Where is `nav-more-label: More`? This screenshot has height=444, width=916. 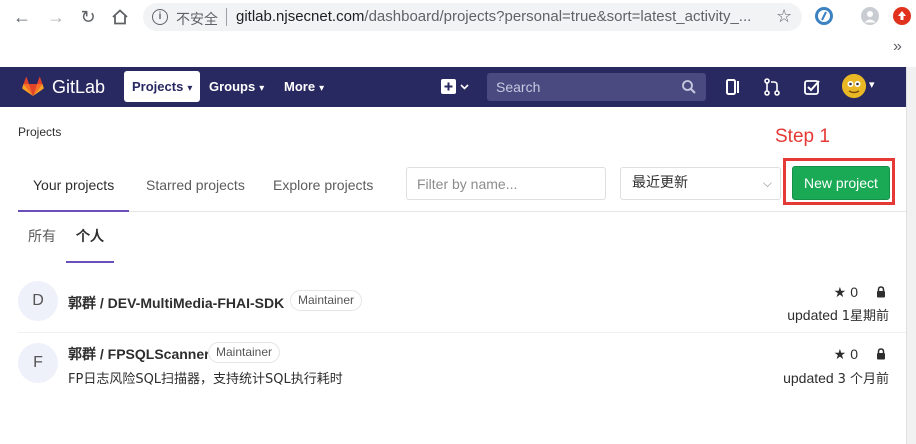
nav-more-label: More is located at coordinates (300, 86).